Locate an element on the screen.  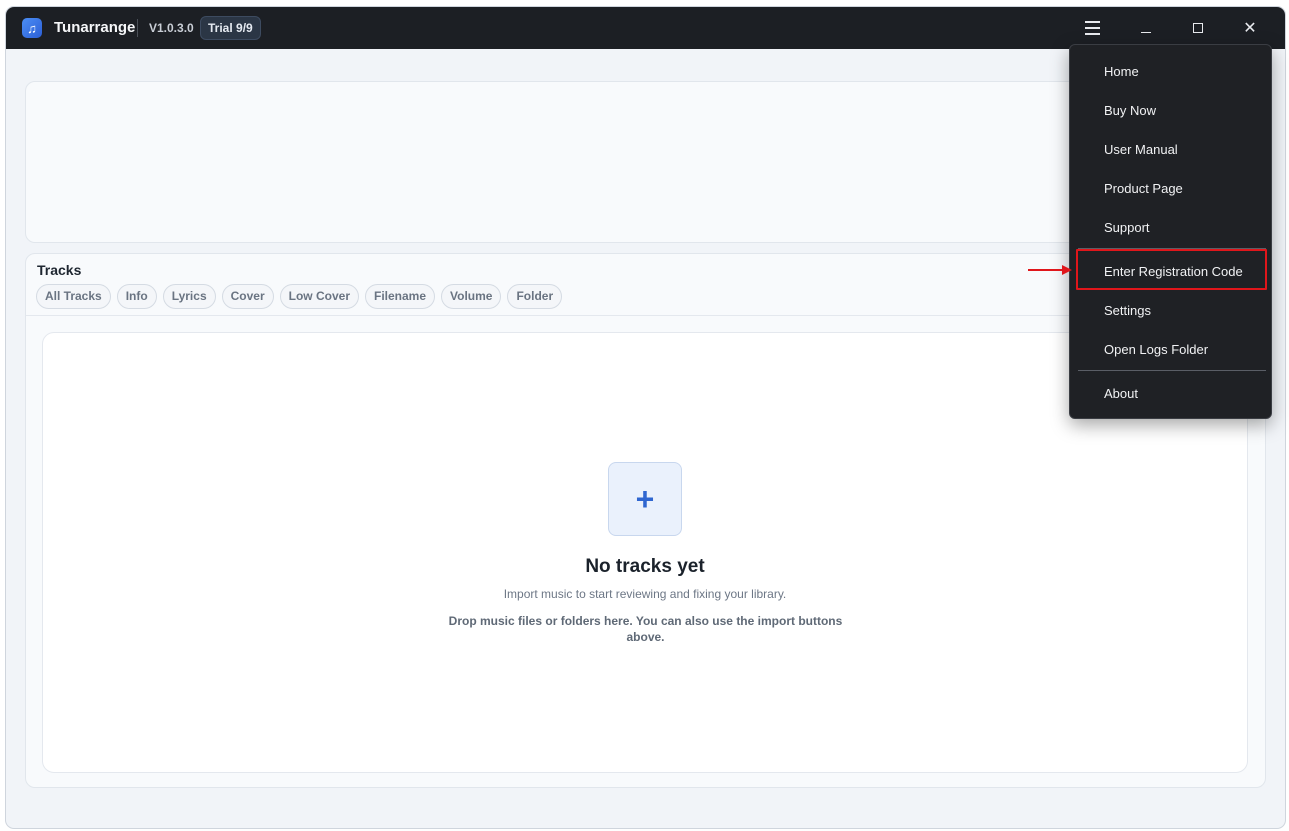
red-arrow-icon is located at coordinates (1050, 270).